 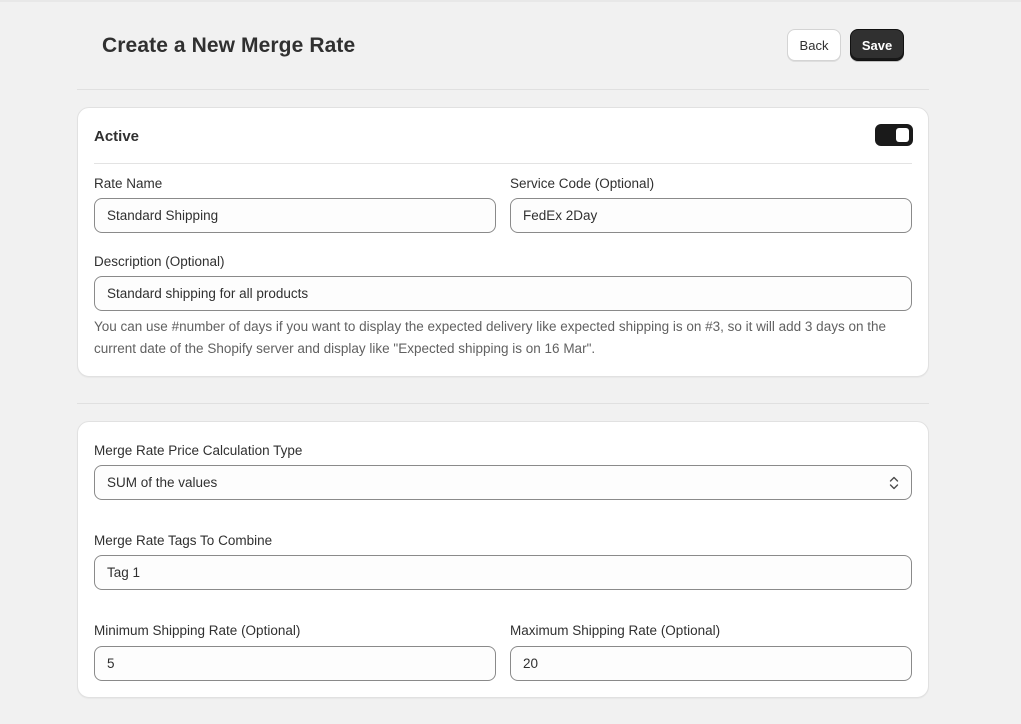 What do you see at coordinates (877, 45) in the screenshot?
I see `save-button: Save` at bounding box center [877, 45].